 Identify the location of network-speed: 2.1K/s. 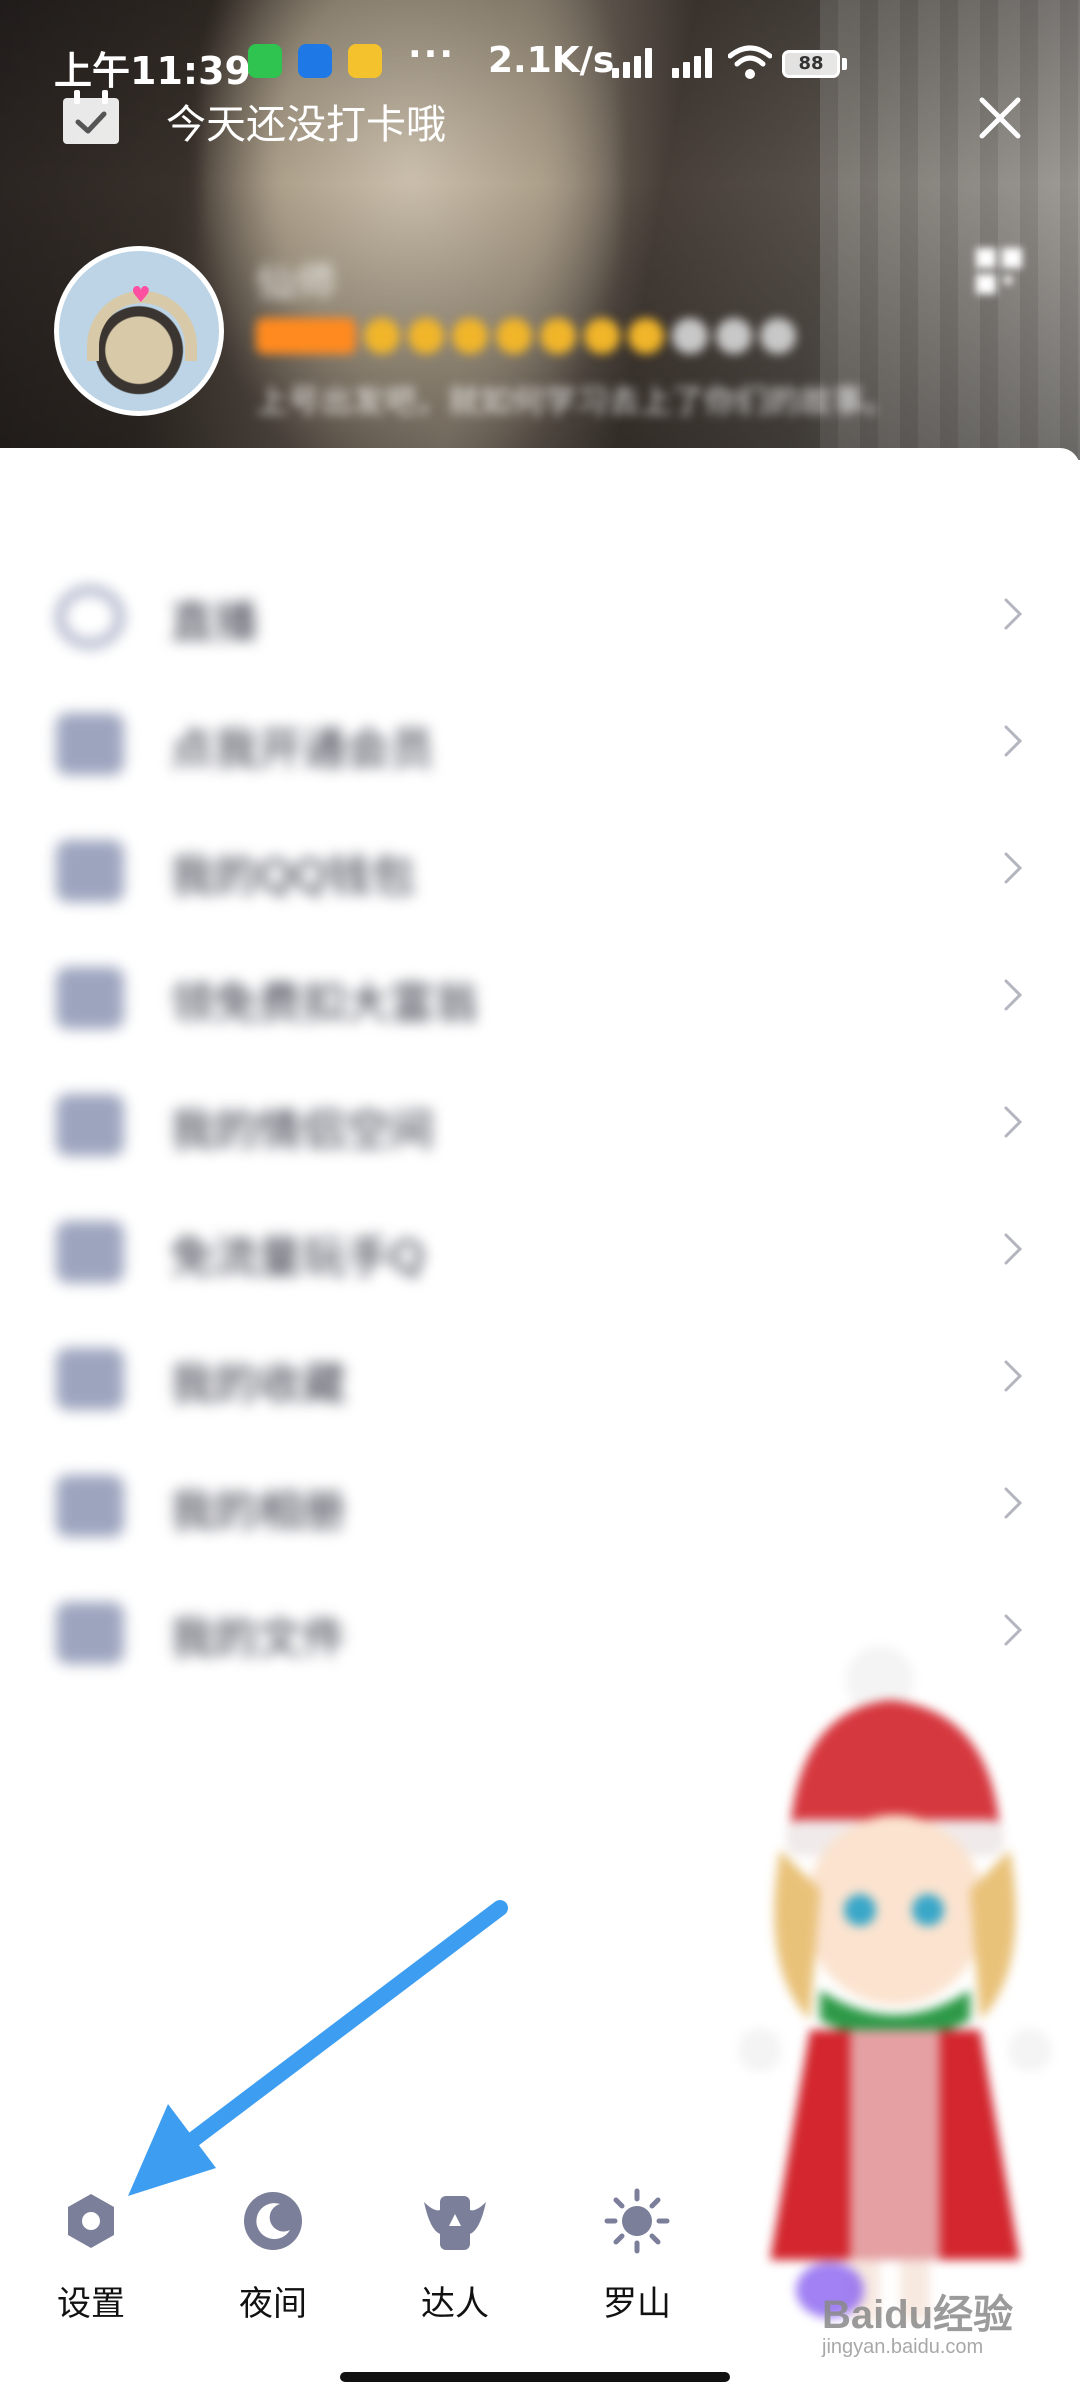
(551, 60).